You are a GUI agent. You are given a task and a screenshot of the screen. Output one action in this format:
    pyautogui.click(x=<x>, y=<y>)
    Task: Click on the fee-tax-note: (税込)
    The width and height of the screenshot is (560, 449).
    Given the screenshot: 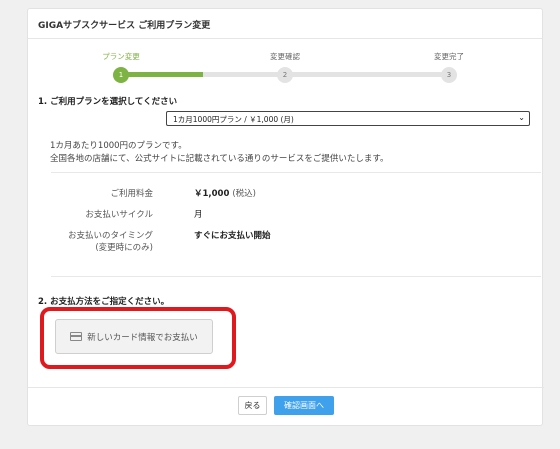 What is the action you would take?
    pyautogui.click(x=244, y=194)
    